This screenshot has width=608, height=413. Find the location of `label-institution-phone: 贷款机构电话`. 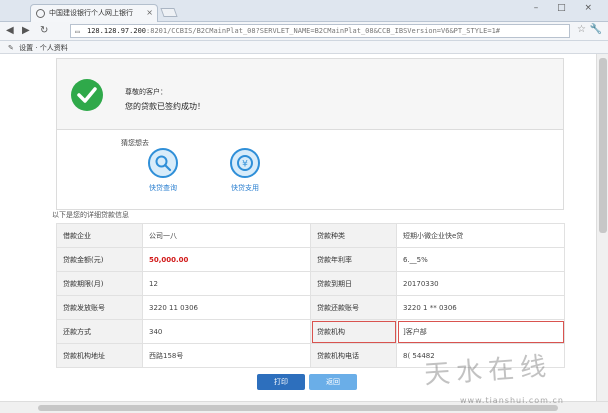

label-institution-phone: 贷款机构电话 is located at coordinates (353, 355).